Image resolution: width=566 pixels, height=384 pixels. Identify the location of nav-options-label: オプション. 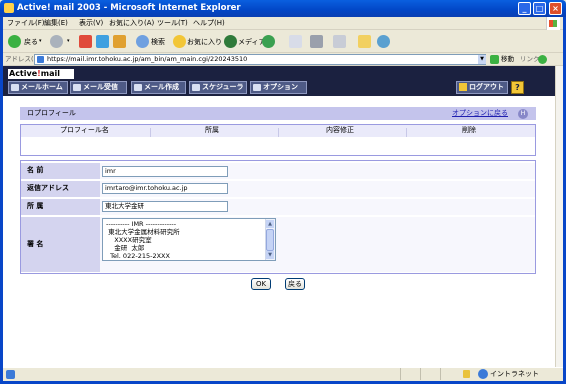
(280, 87).